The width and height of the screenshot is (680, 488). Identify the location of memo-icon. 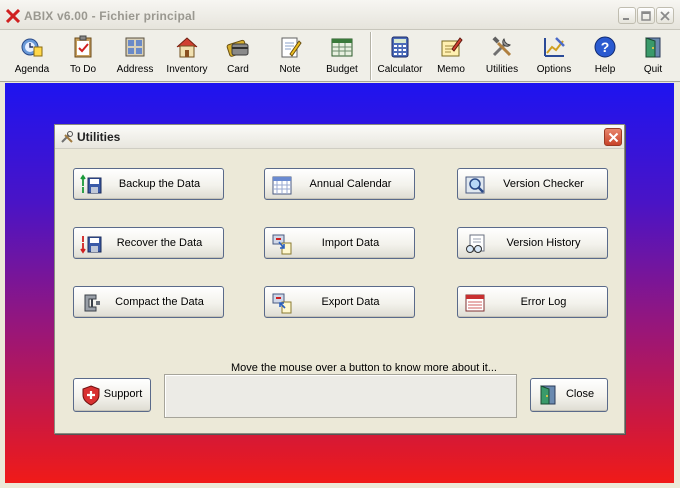
(452, 47).